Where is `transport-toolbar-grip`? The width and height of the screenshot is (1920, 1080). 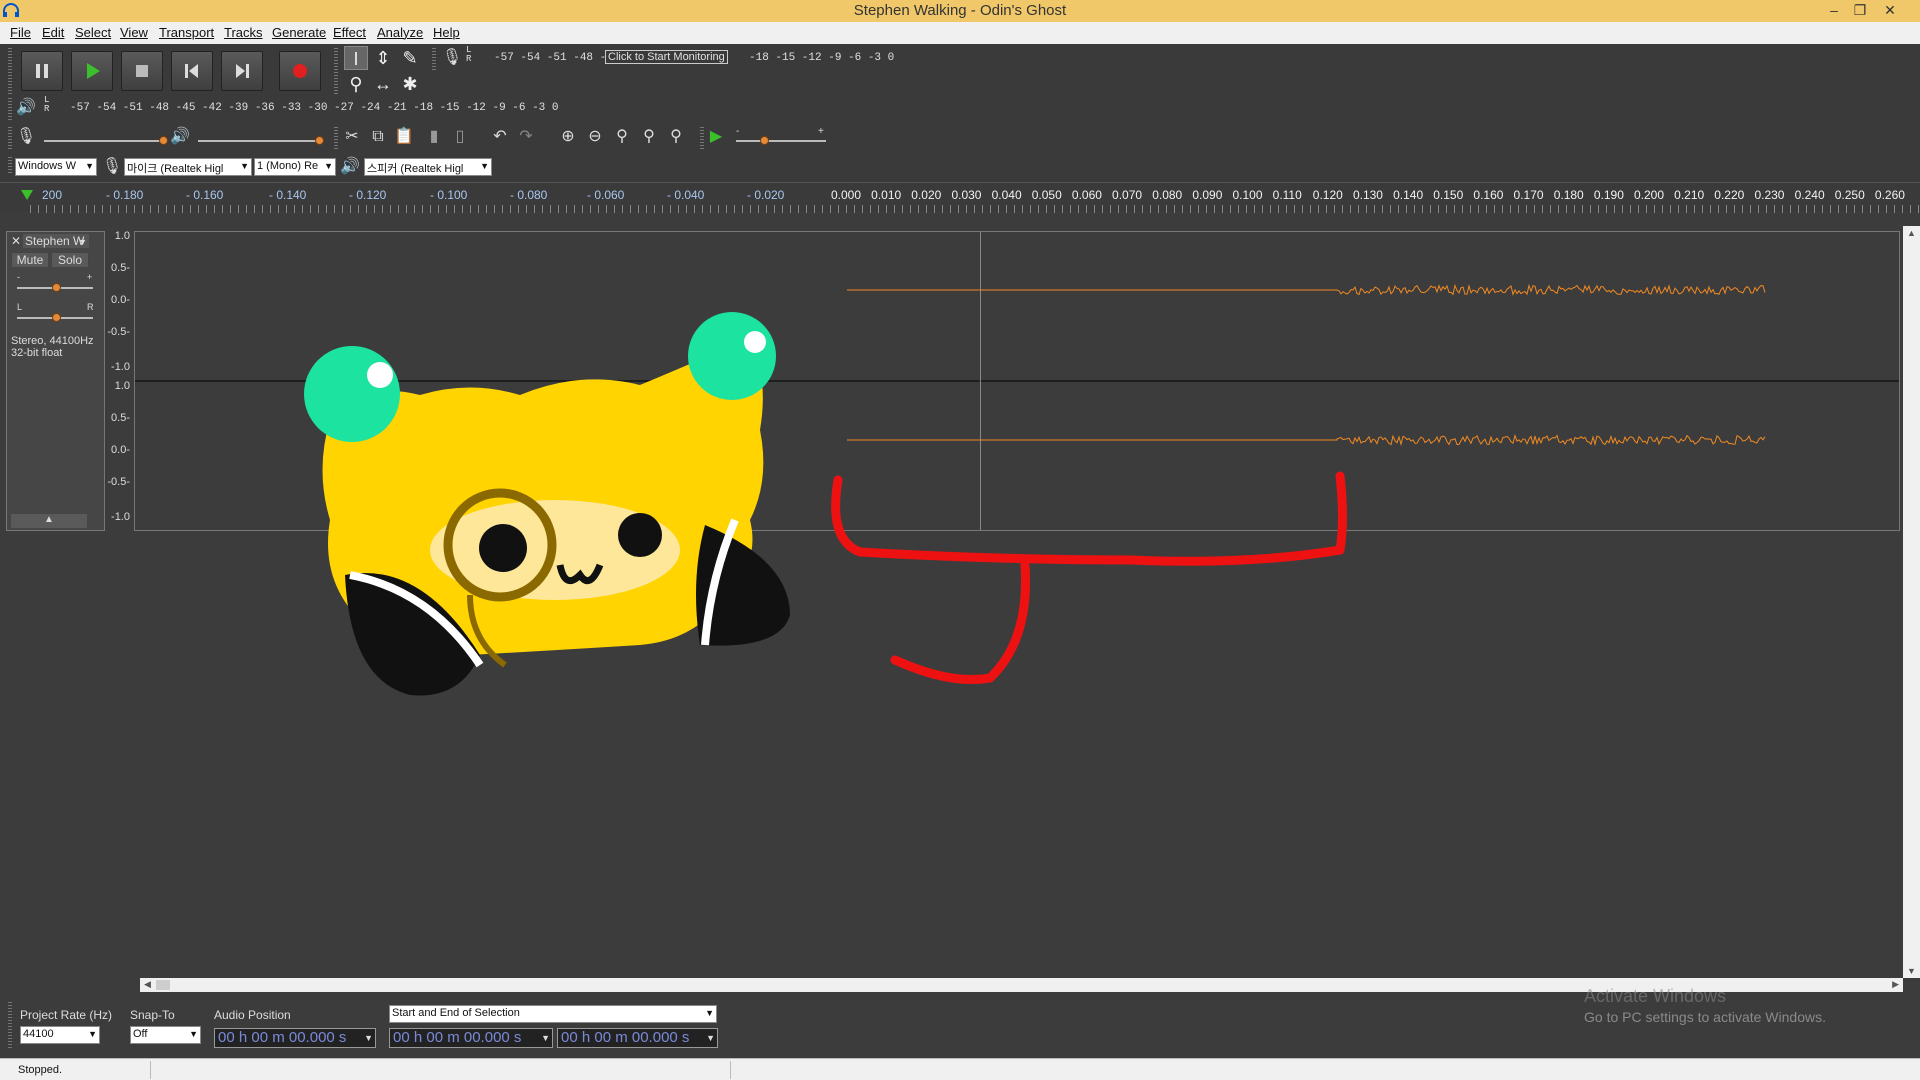 transport-toolbar-grip is located at coordinates (10, 71).